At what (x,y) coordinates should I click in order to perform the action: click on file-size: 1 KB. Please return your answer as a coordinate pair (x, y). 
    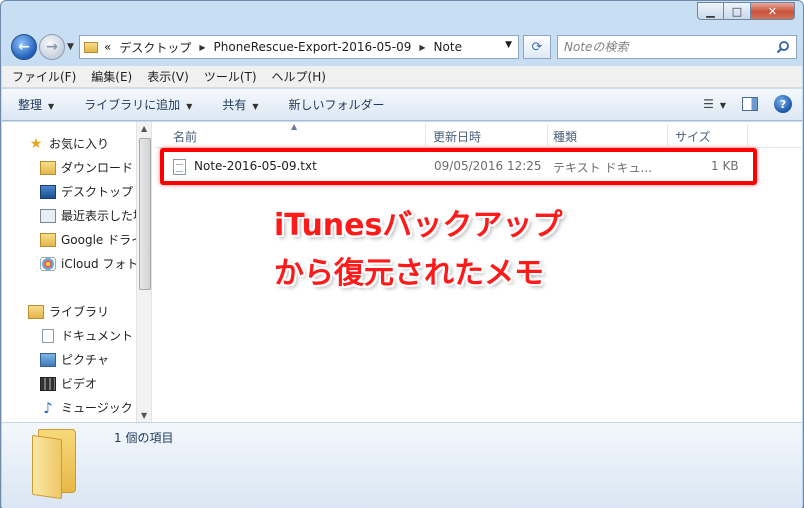
    Looking at the image, I should click on (725, 166).